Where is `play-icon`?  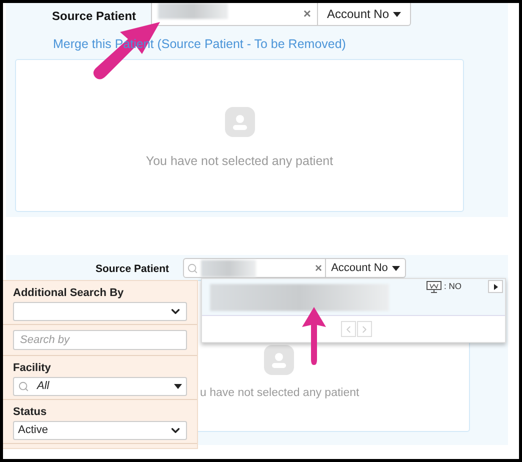
play-icon is located at coordinates (496, 287).